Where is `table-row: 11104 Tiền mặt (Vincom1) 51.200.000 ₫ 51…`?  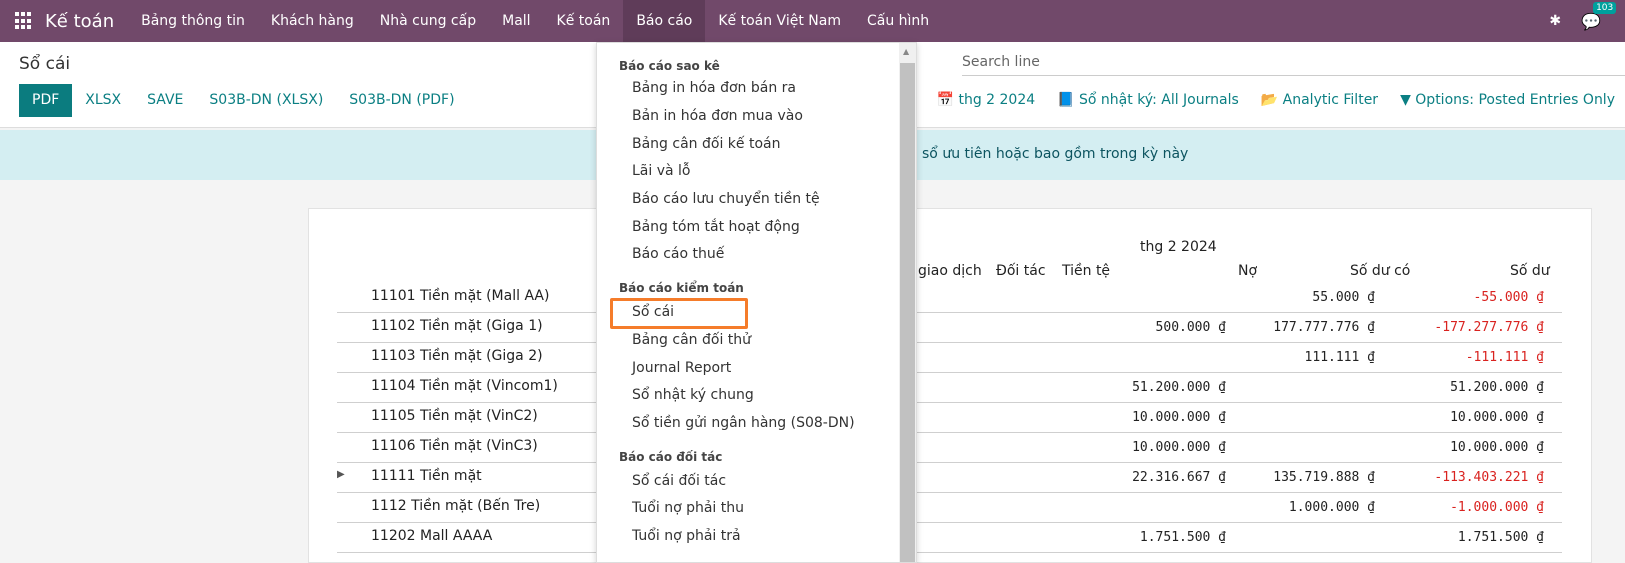
table-row: 11104 Tiền mặt (Vincom1) 51.200.000 ₫ 51… is located at coordinates (949, 388).